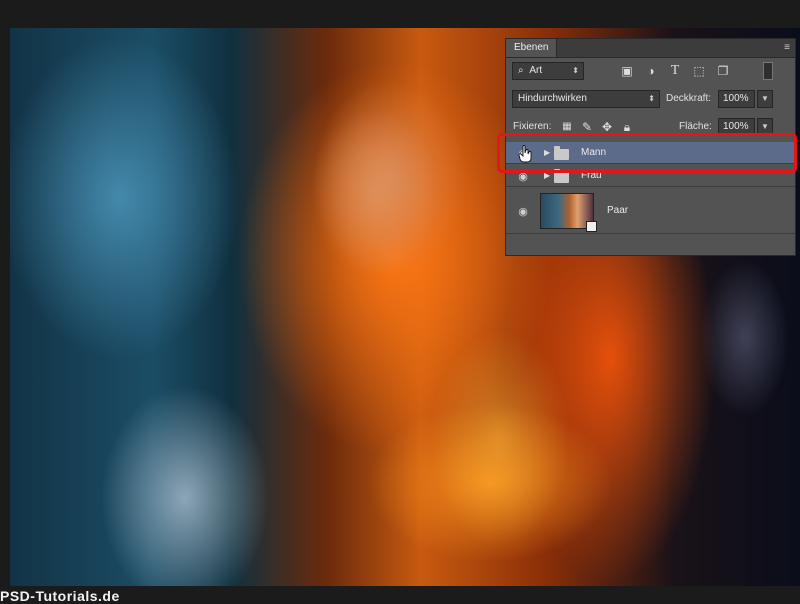 Image resolution: width=800 pixels, height=604 pixels. I want to click on pixel-filter-icon: ▣, so click(627, 71).